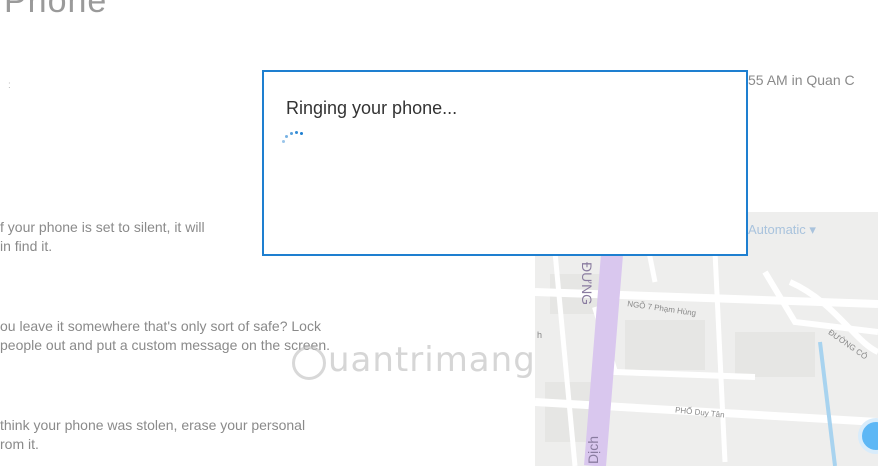 Image resolution: width=878 pixels, height=466 pixels. Describe the element at coordinates (294, 140) in the screenshot. I see `progress-spinner-icon` at that location.